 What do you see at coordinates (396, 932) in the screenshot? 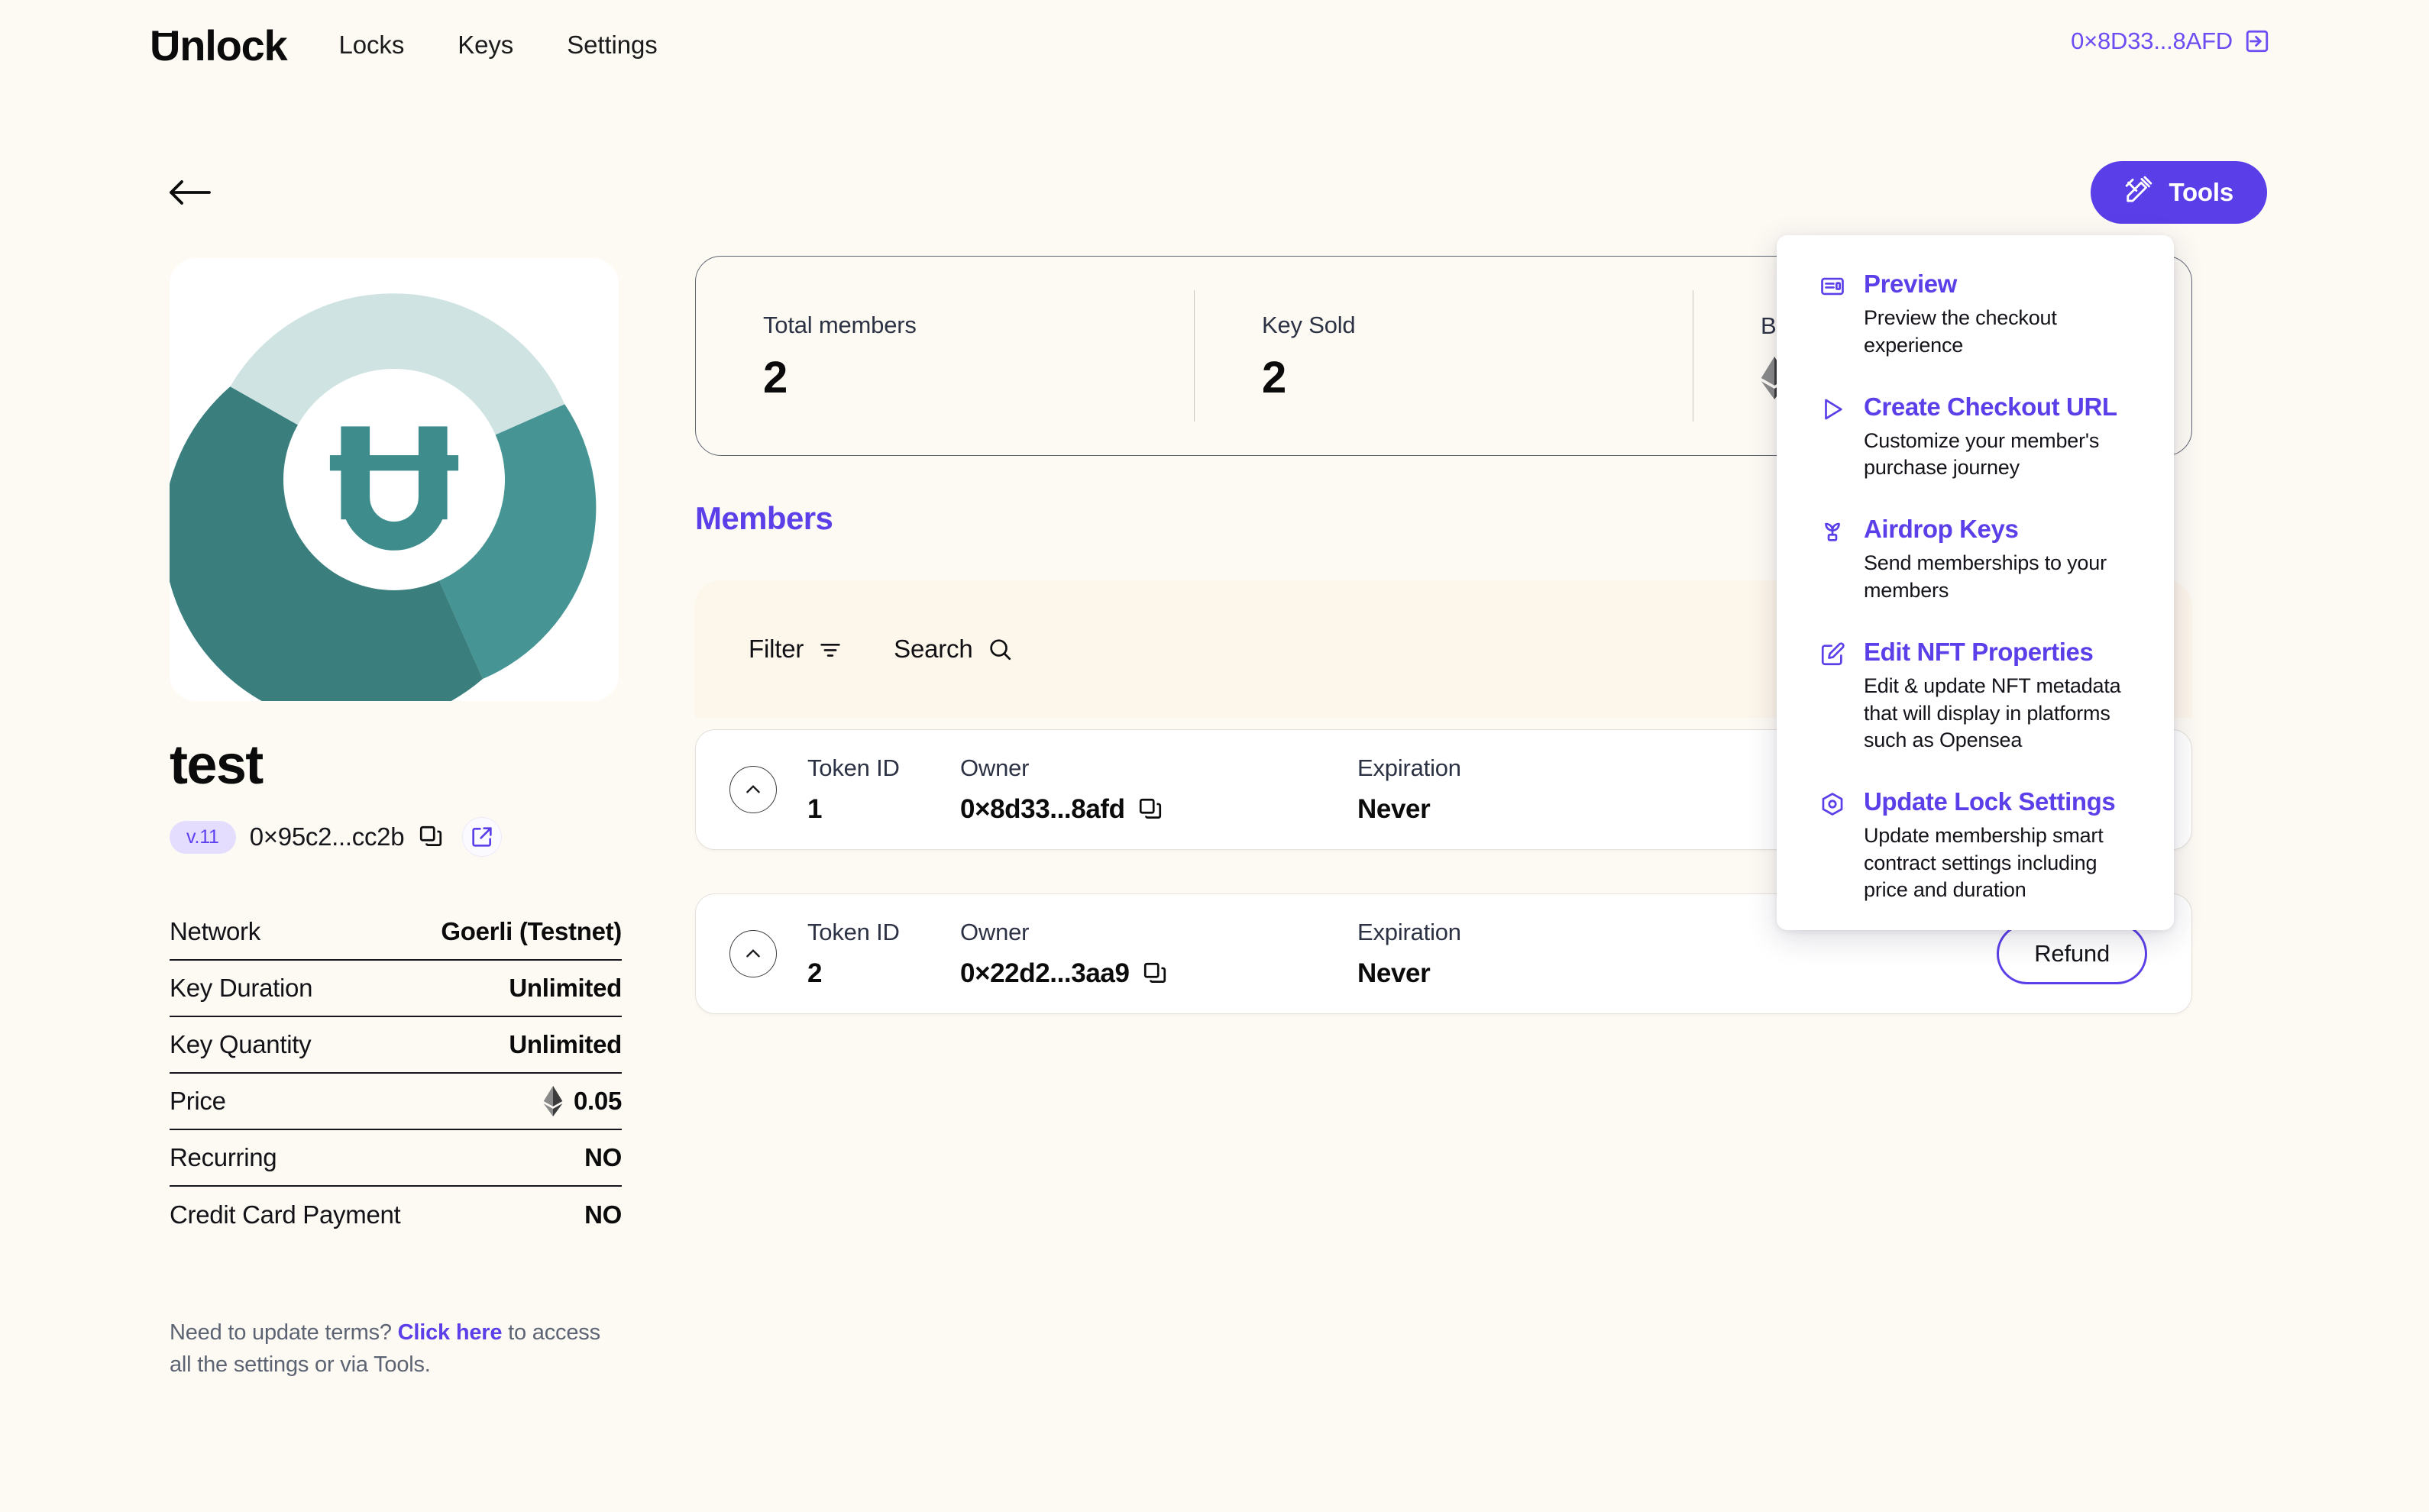
I see `attribute-row: Network Goerli (Testnet)` at bounding box center [396, 932].